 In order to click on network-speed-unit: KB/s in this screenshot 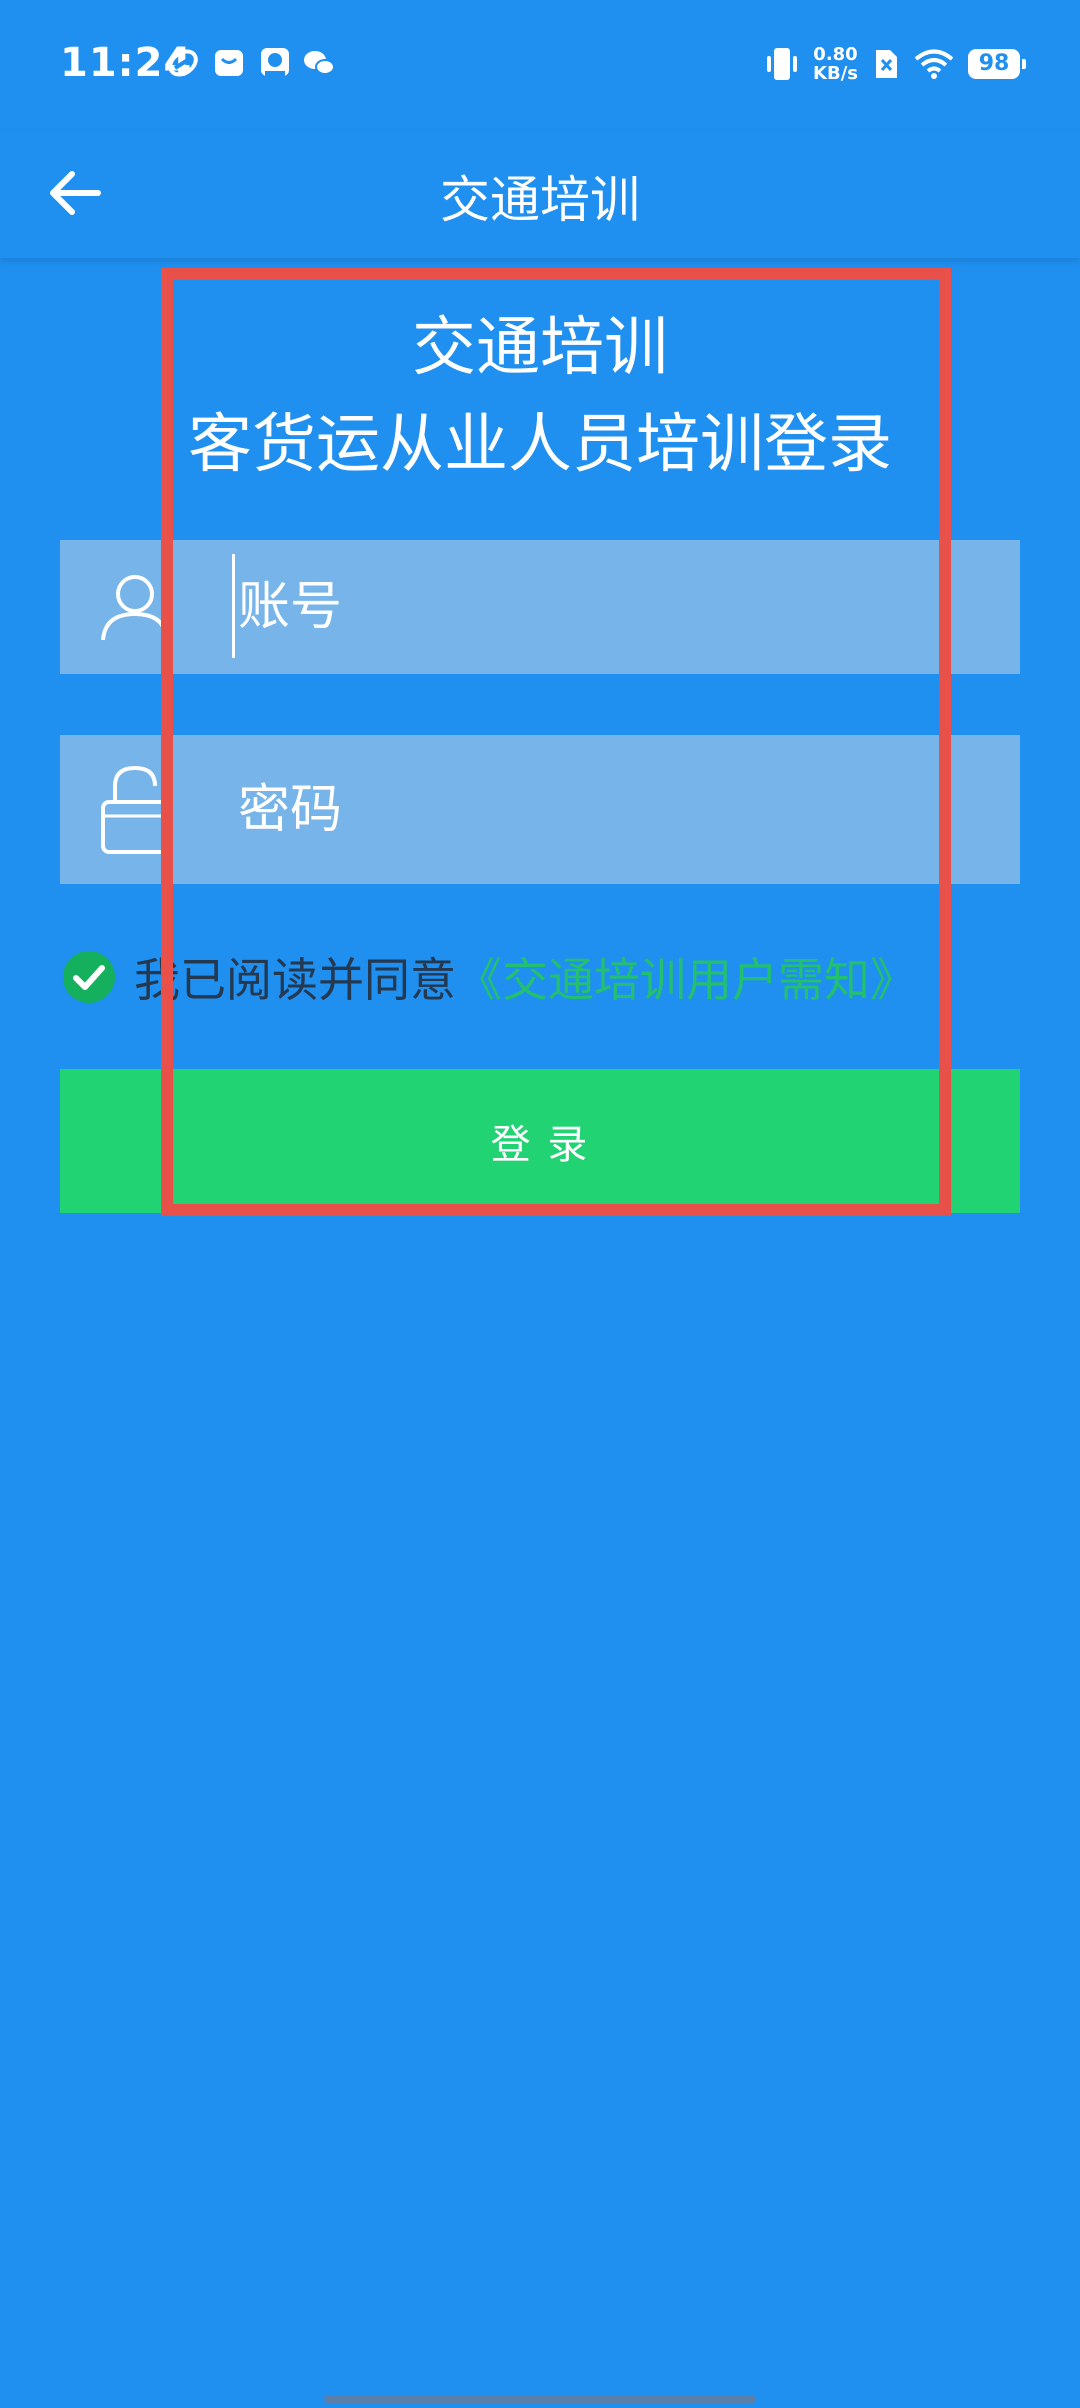, I will do `click(835, 73)`.